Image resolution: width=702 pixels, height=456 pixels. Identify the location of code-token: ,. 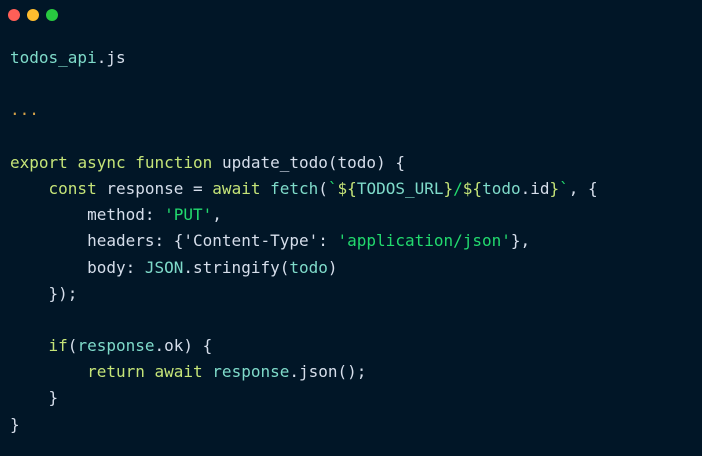
(217, 215).